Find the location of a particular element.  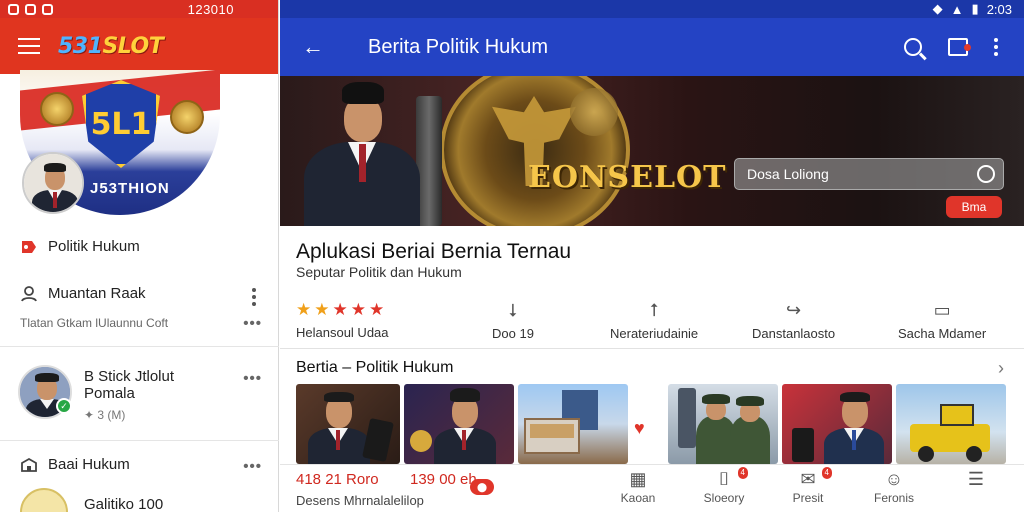

list-item-title: Galitiko 100 is located at coordinates (123, 504).